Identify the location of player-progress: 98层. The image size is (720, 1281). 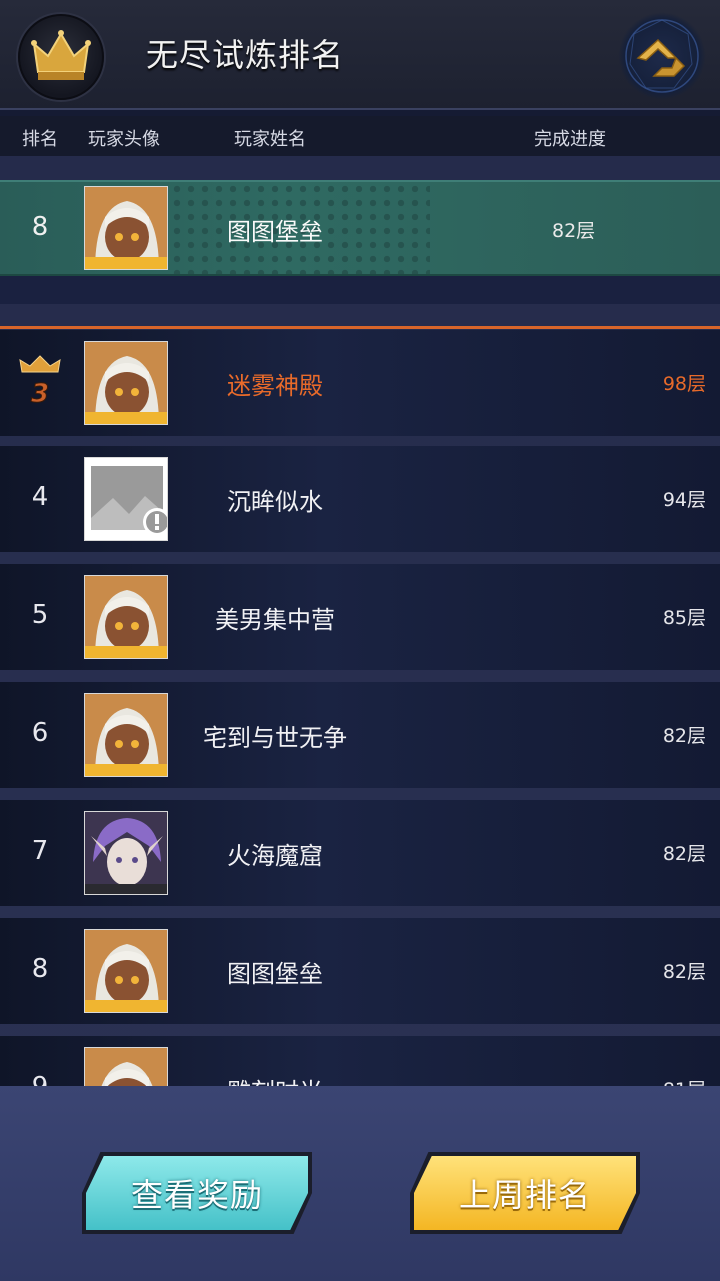
(684, 384).